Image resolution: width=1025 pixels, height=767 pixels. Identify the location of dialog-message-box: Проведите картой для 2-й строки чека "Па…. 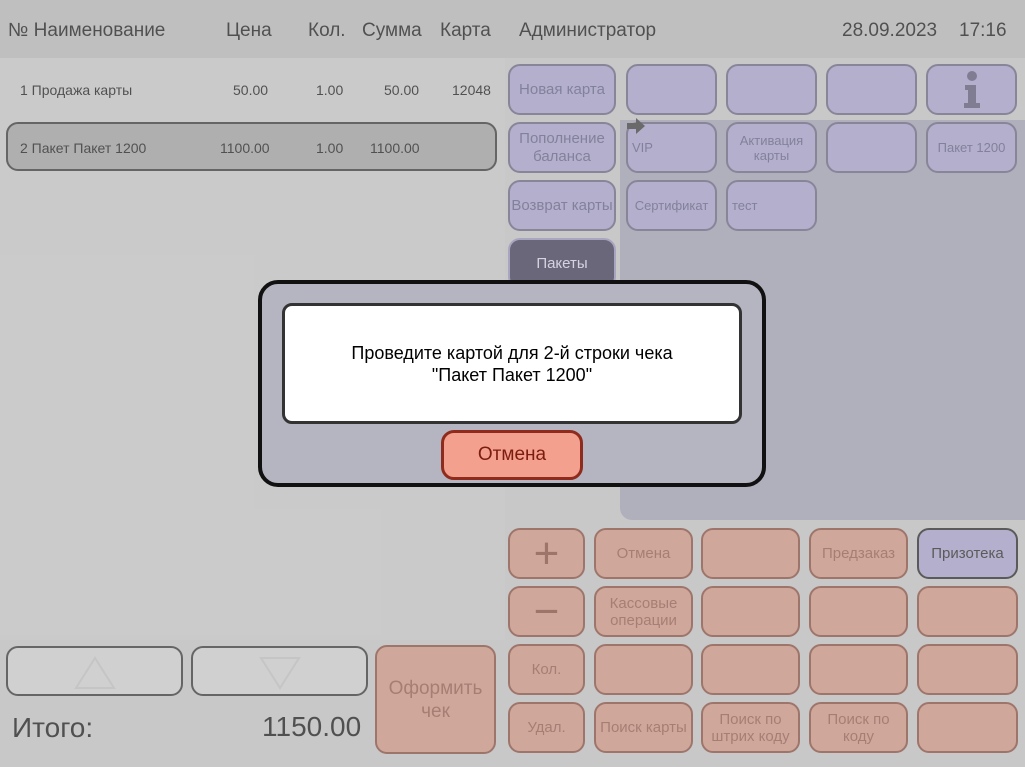
(512, 363).